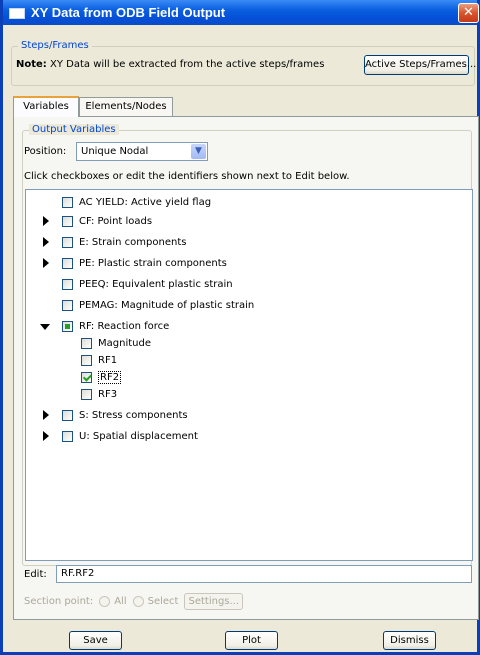 Image resolution: width=480 pixels, height=655 pixels. What do you see at coordinates (409, 640) in the screenshot?
I see `dismiss-button: Dismiss` at bounding box center [409, 640].